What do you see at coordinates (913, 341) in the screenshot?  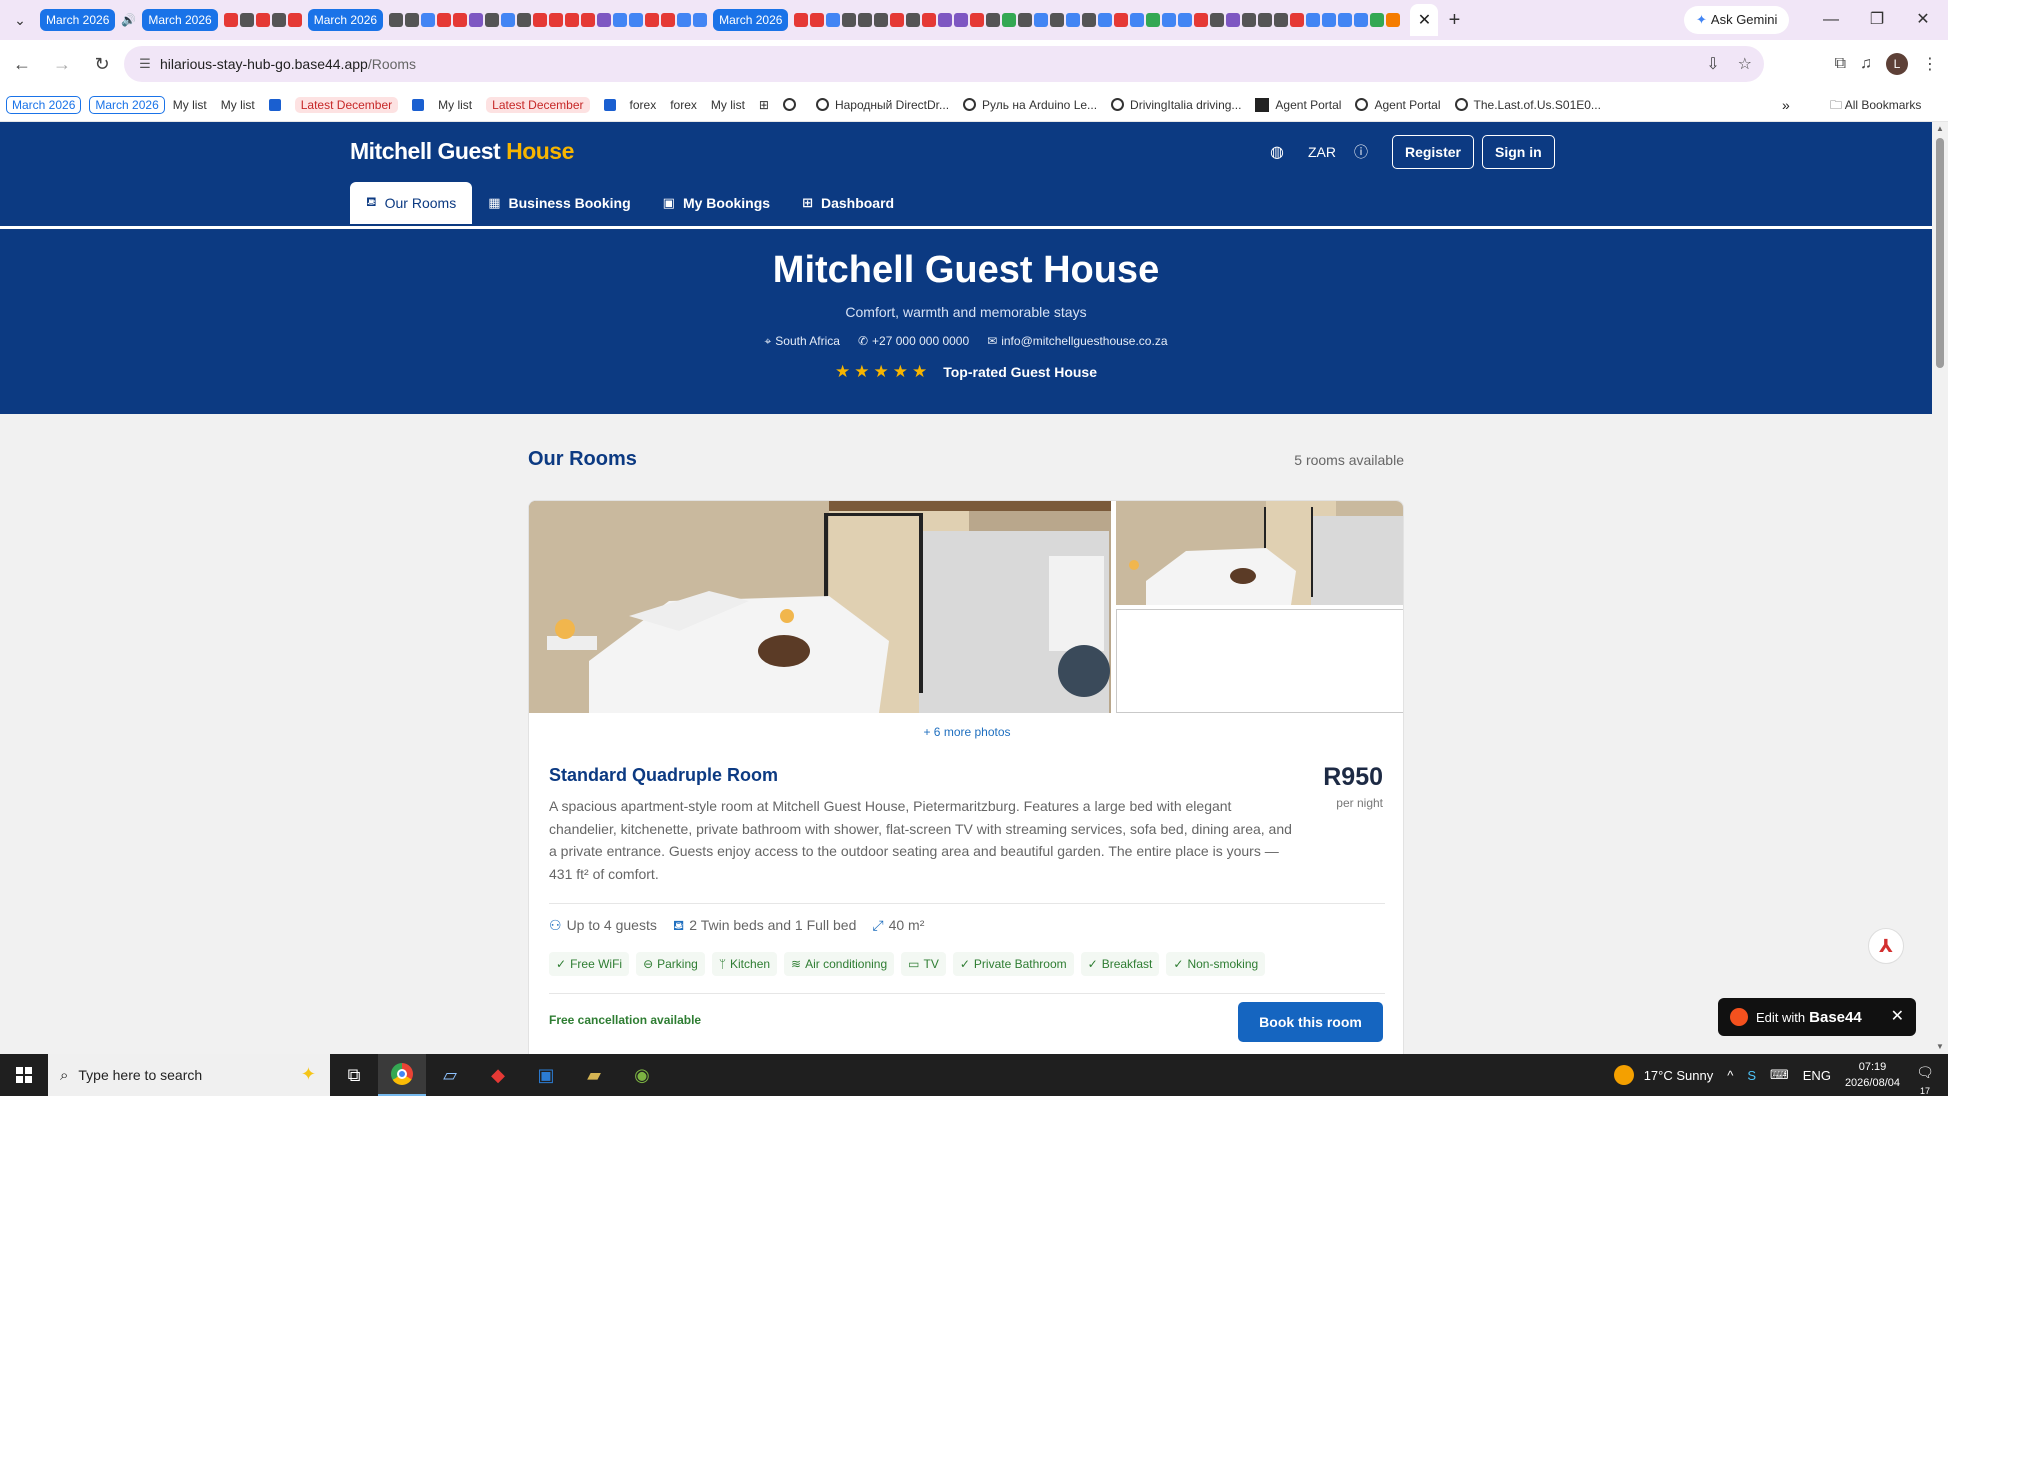 I see `phone: ✆ +27 000 000 0000` at bounding box center [913, 341].